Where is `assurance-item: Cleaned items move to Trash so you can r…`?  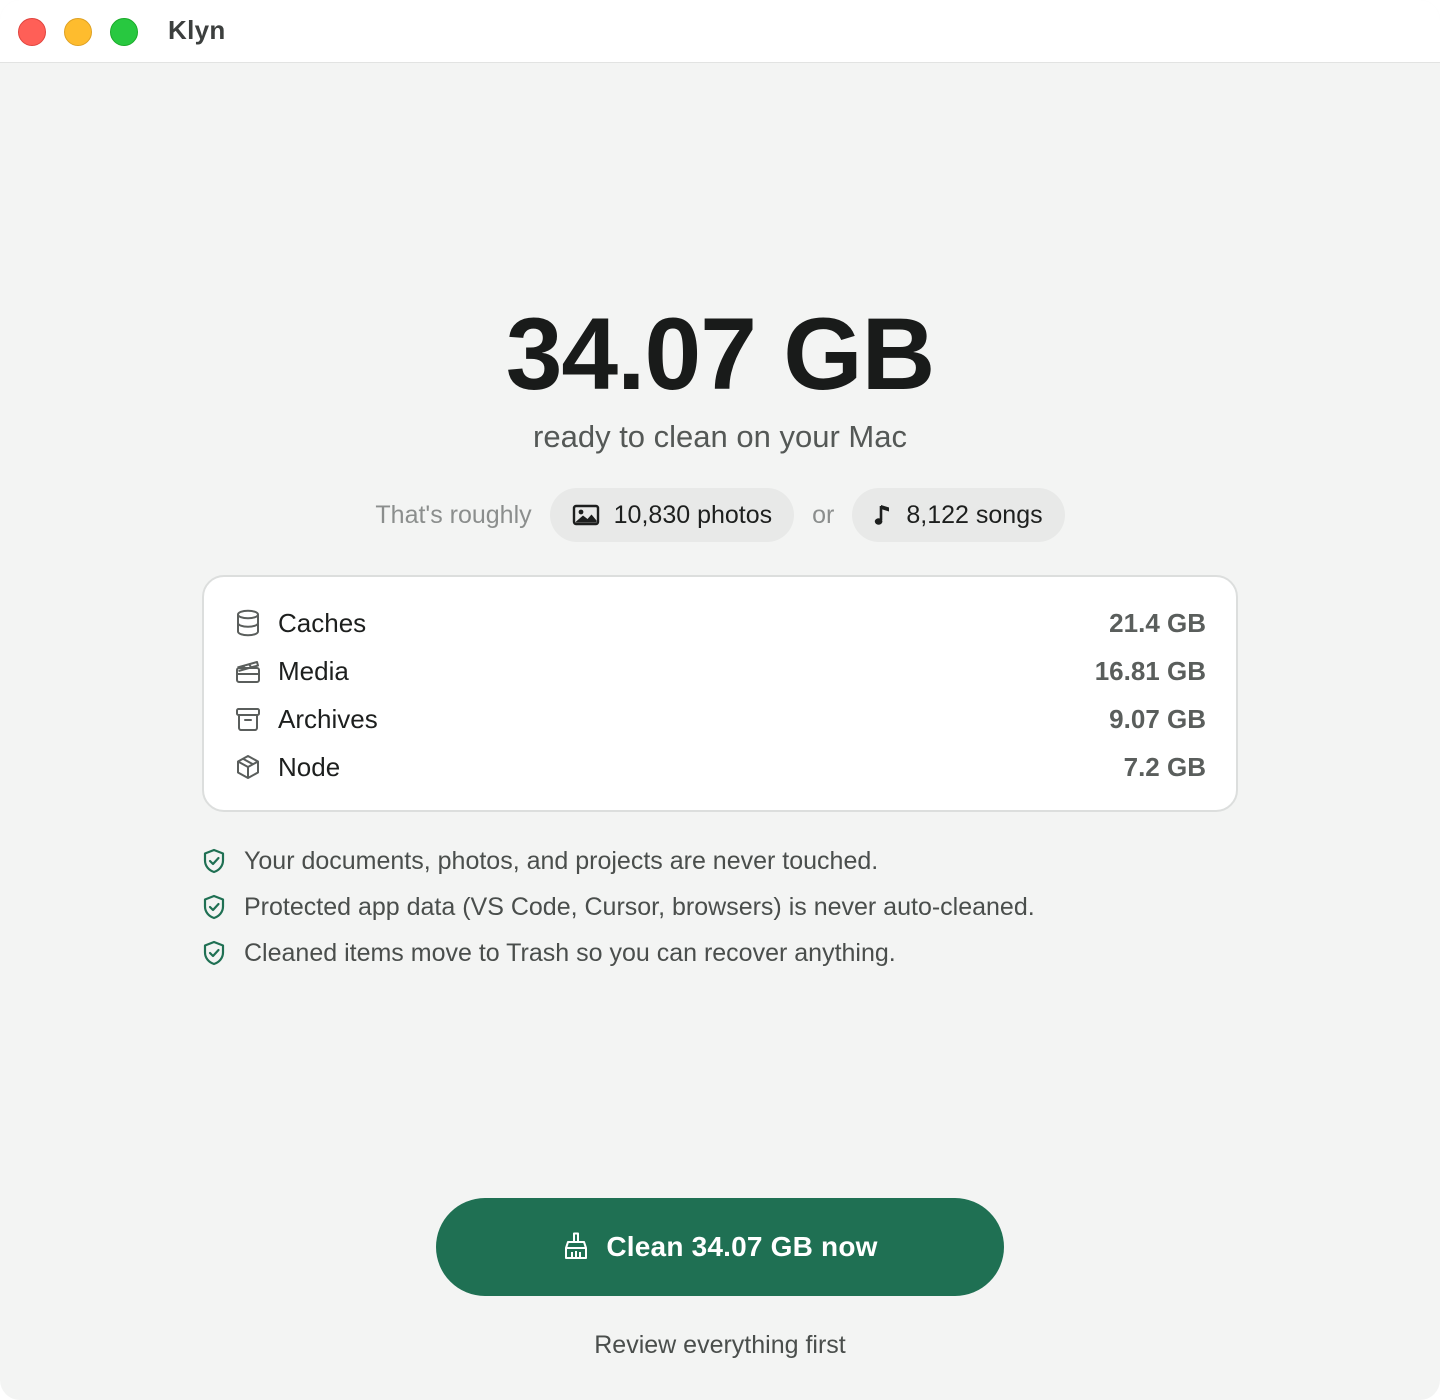
assurance-item: Cleaned items move to Trash so you can r… is located at coordinates (720, 953).